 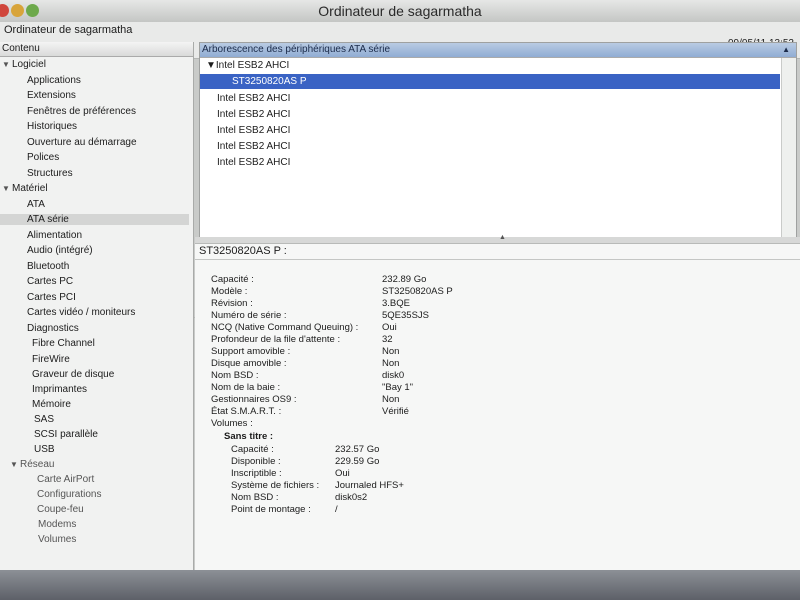 What do you see at coordinates (73, 374) in the screenshot?
I see `sidebar-item-graveur: Graveur de disque` at bounding box center [73, 374].